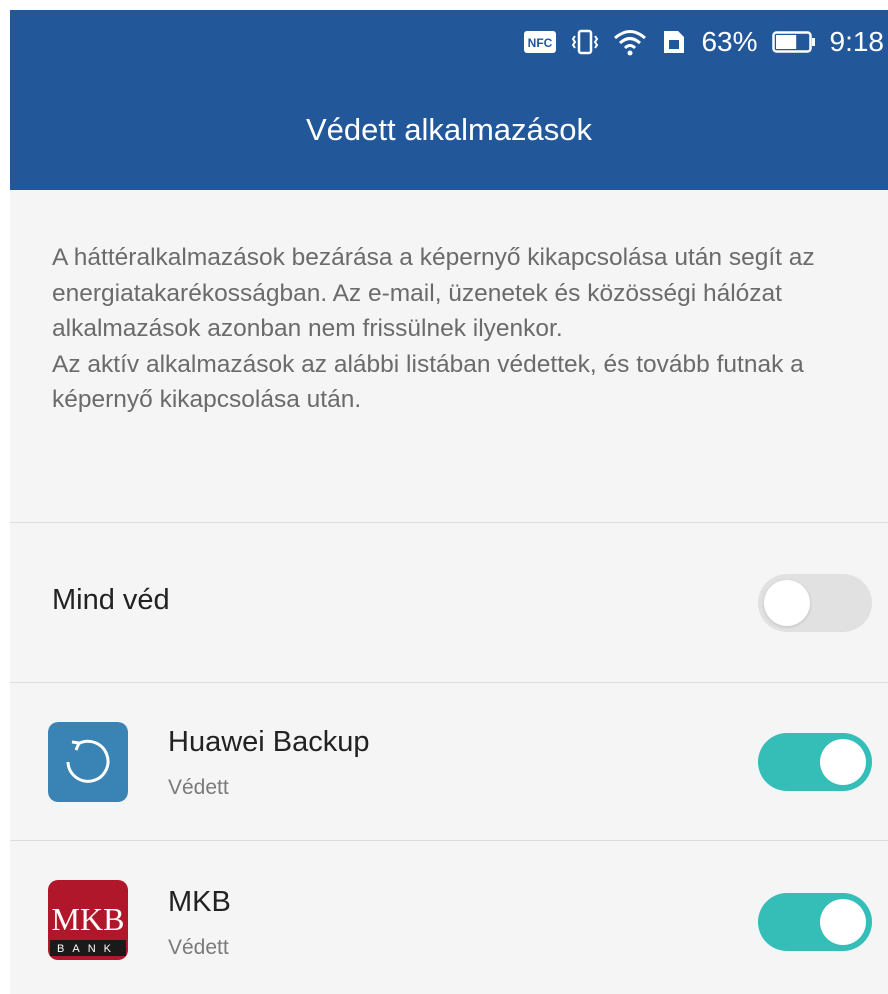 The height and width of the screenshot is (994, 888). I want to click on mkb-bank-icon: MKB BANK, so click(88, 920).